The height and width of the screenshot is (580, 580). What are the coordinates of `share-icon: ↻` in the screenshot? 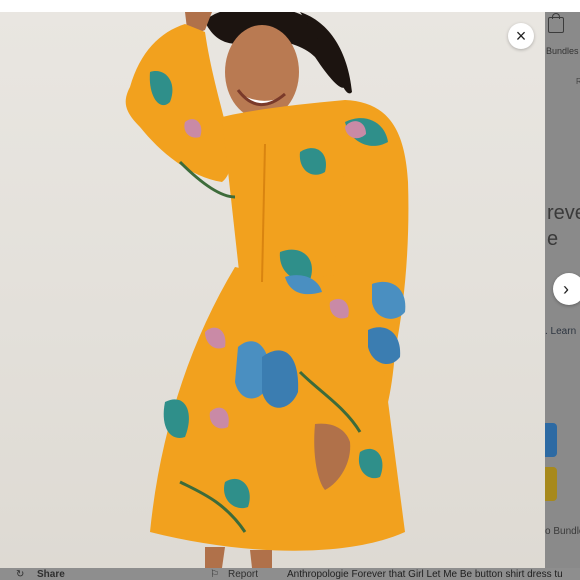 It's located at (20, 574).